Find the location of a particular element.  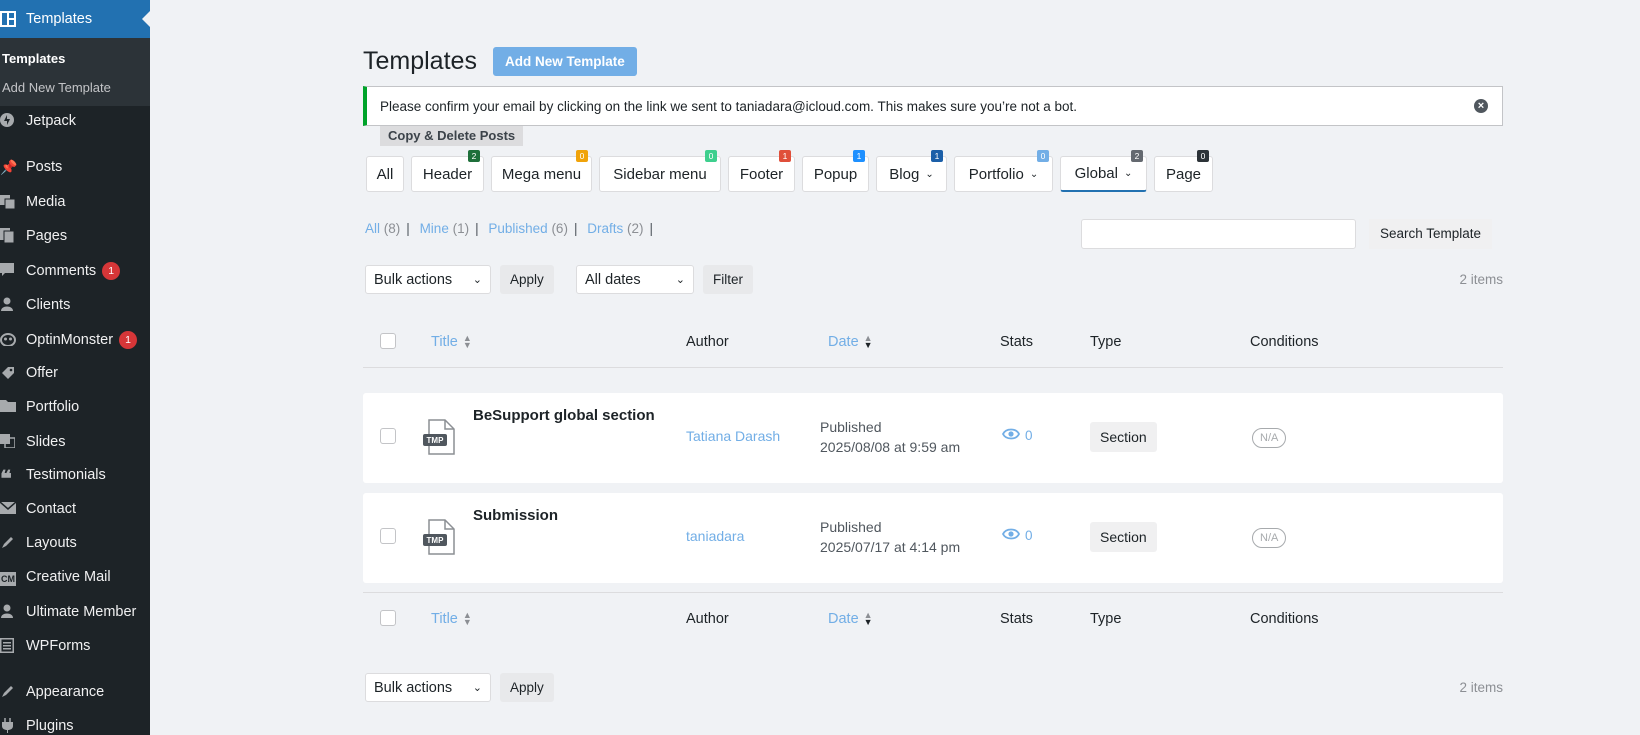

tab-blog: Blog ⌄ 1 is located at coordinates (911, 171).